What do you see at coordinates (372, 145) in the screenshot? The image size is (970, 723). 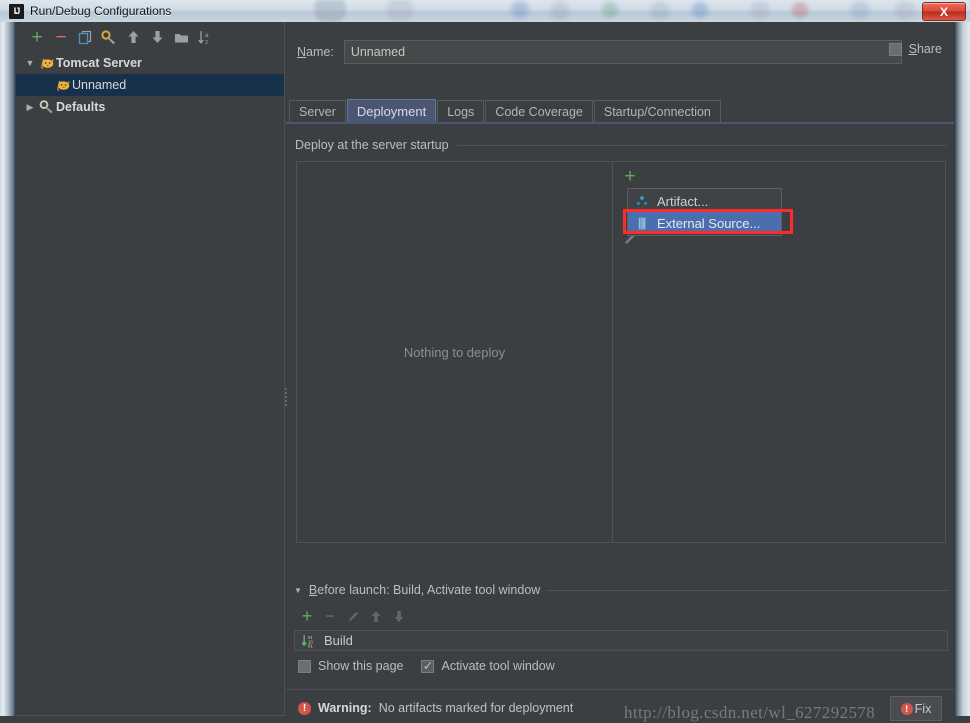 I see `deploy-group-label: Deploy at the server startup` at bounding box center [372, 145].